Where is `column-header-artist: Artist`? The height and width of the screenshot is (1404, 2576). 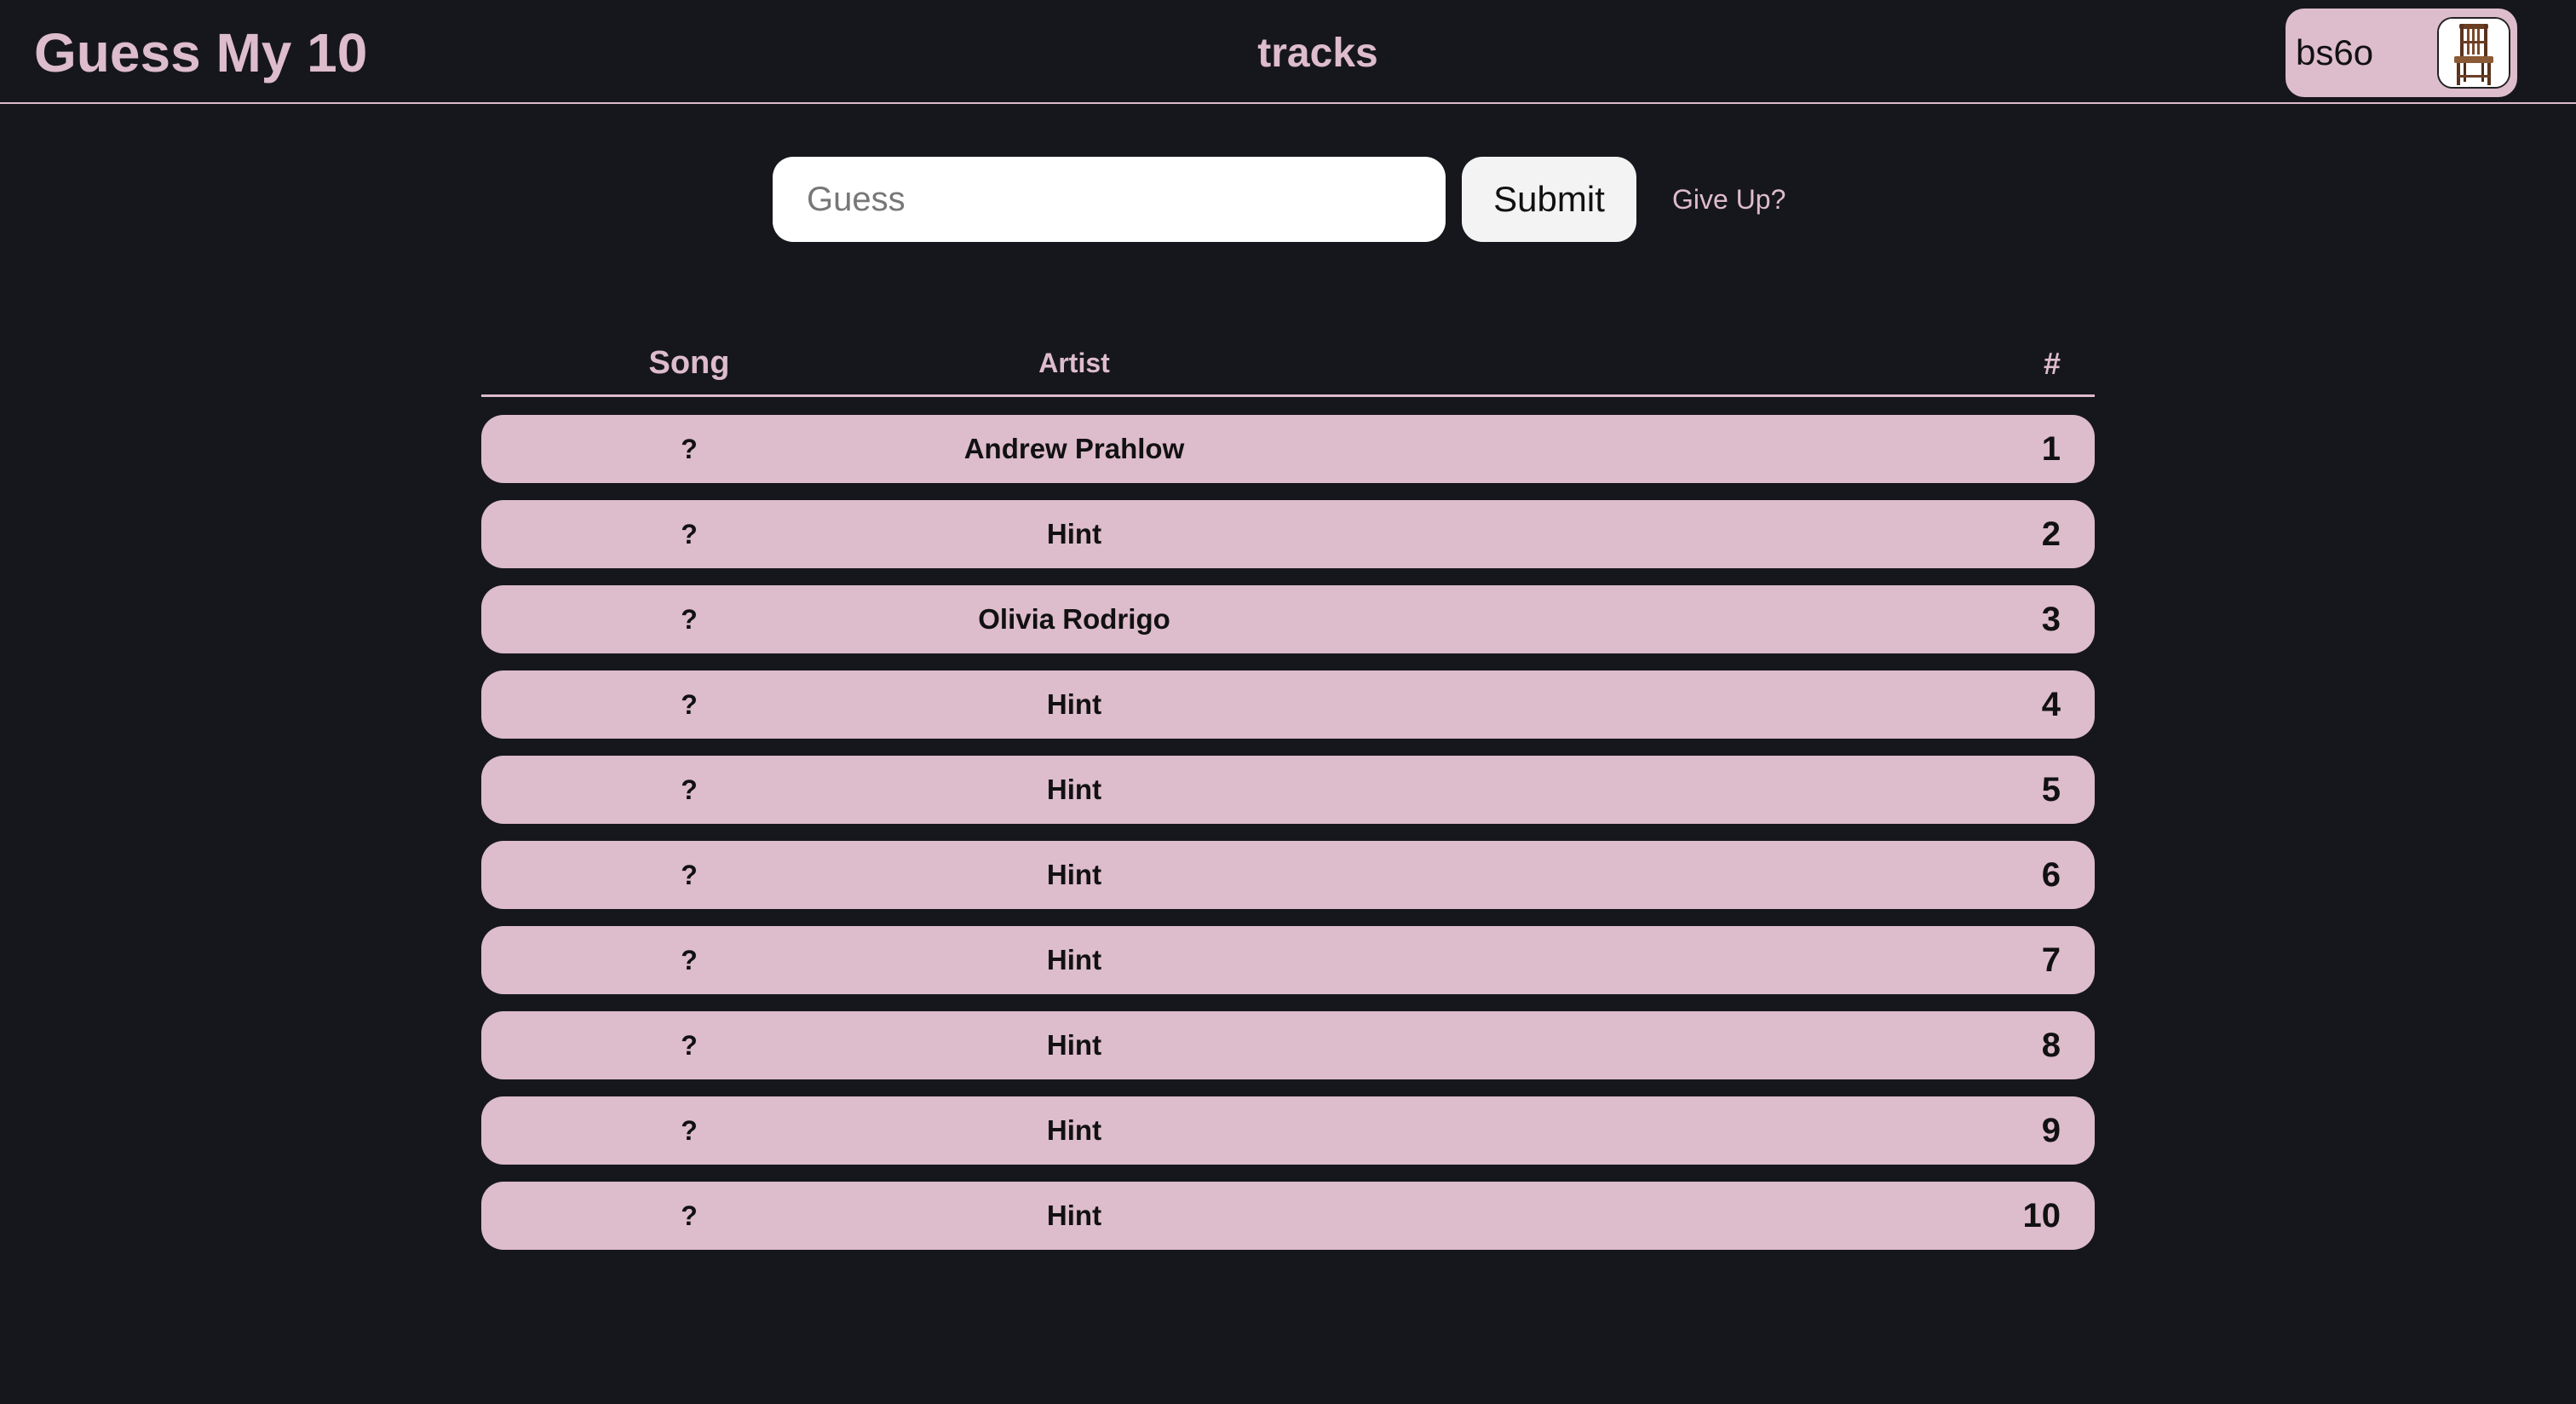
column-header-artist: Artist is located at coordinates (1074, 363).